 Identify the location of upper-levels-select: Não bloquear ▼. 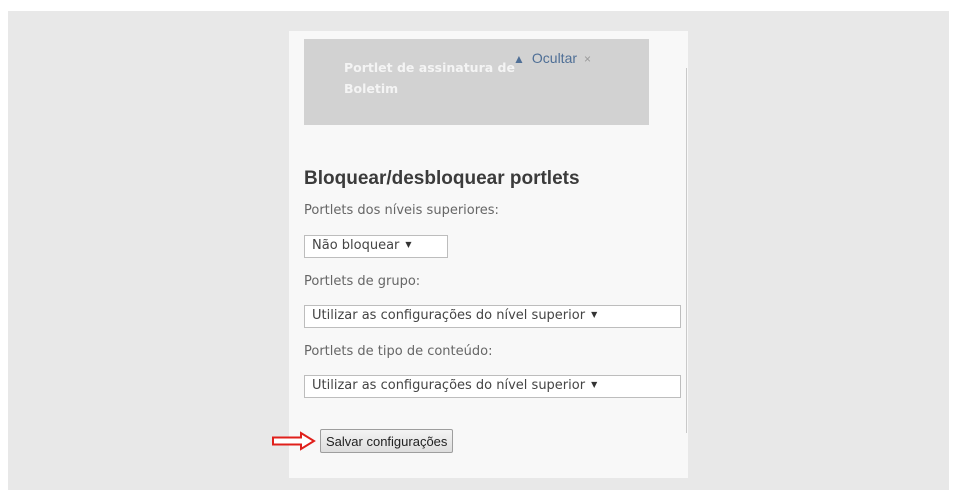
(376, 246).